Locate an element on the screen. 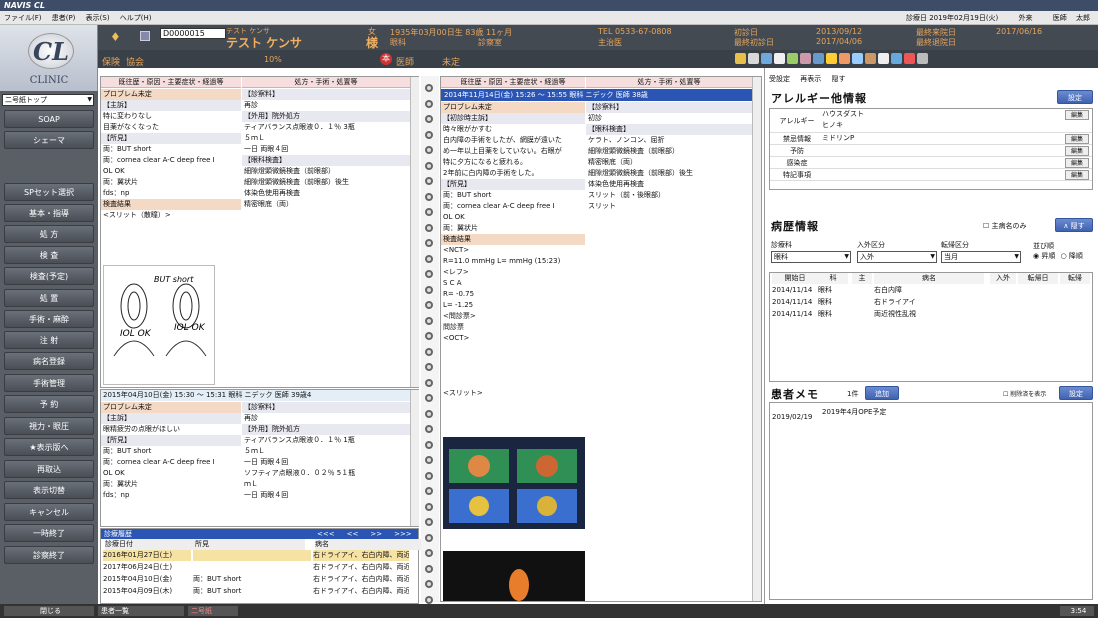 The image size is (1098, 618). history-cell: 2015年04月10日(金) is located at coordinates (147, 579).